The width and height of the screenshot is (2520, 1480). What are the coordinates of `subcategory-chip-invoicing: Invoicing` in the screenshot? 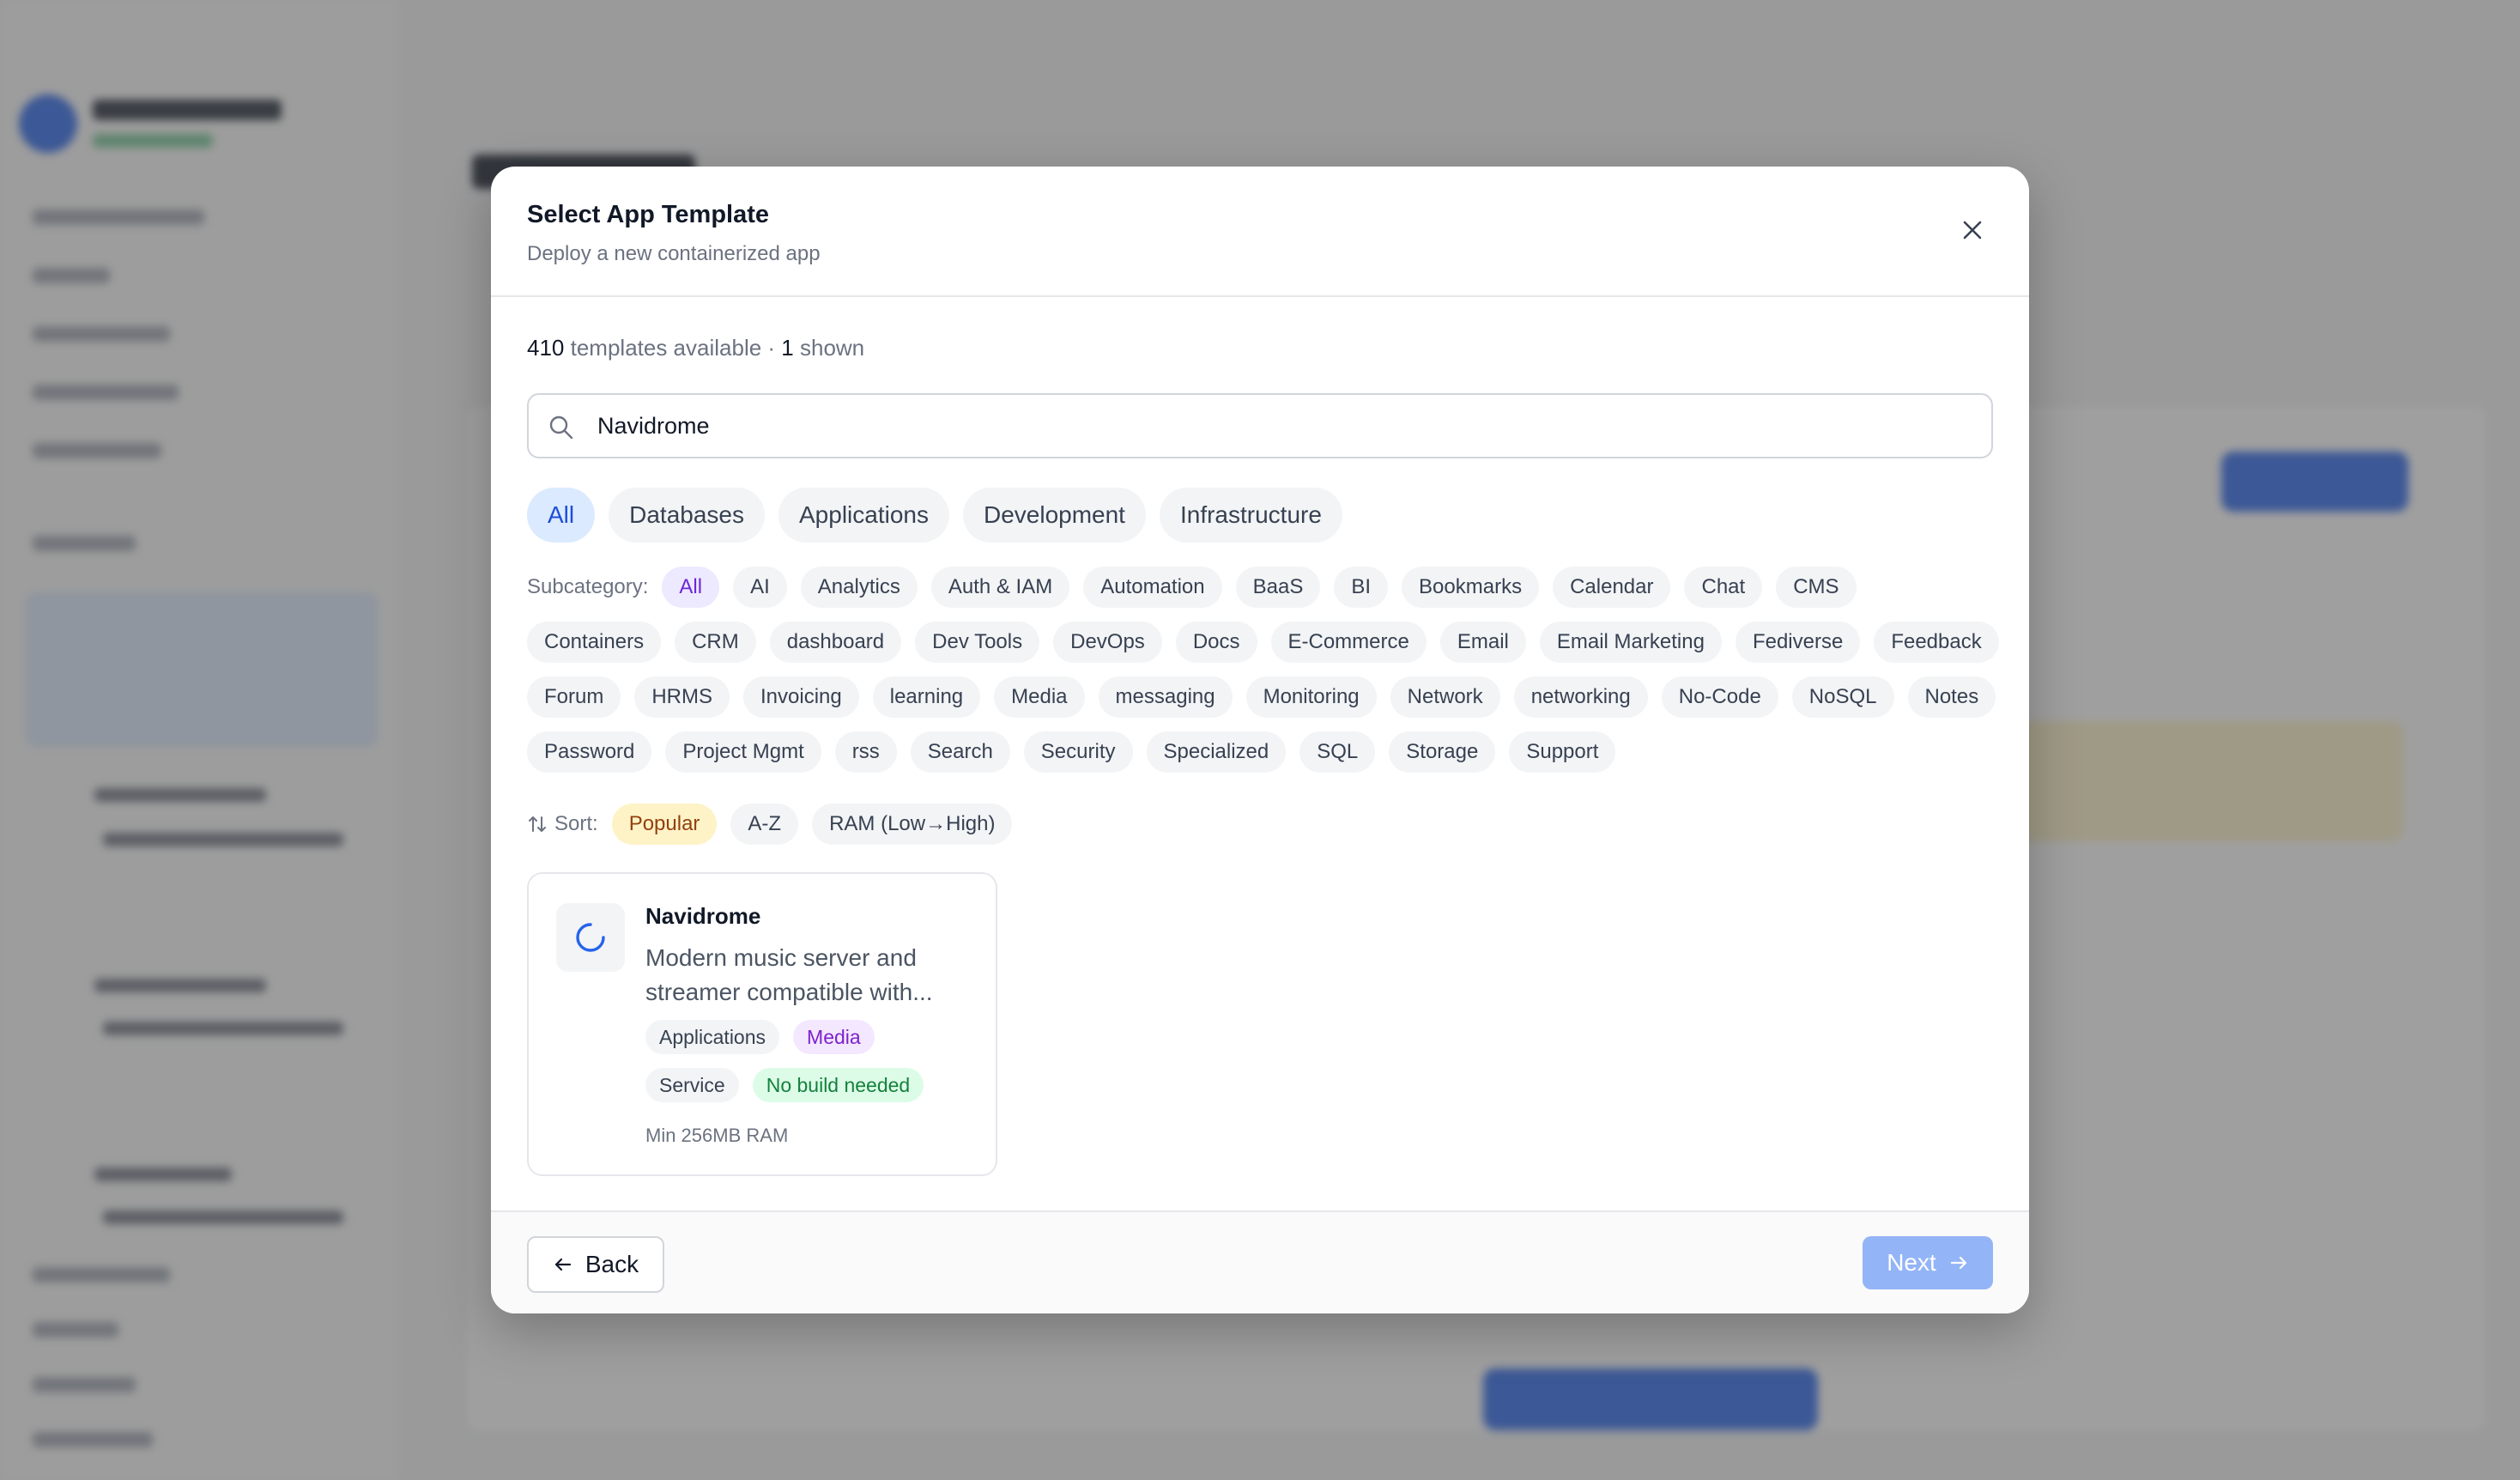 It's located at (801, 697).